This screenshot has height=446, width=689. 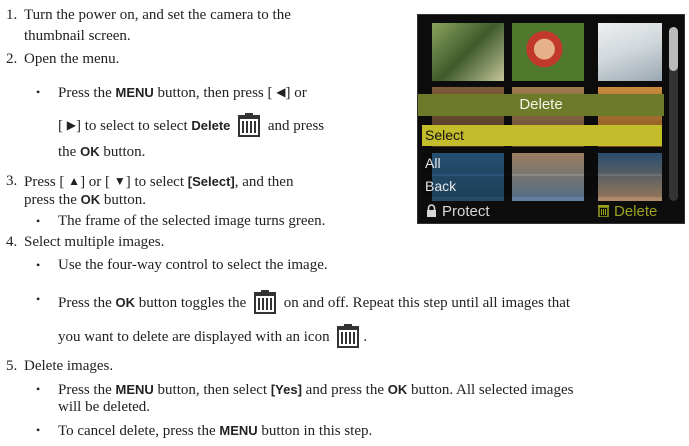 What do you see at coordinates (542, 186) in the screenshot?
I see `lcd-menu-item-back: Back` at bounding box center [542, 186].